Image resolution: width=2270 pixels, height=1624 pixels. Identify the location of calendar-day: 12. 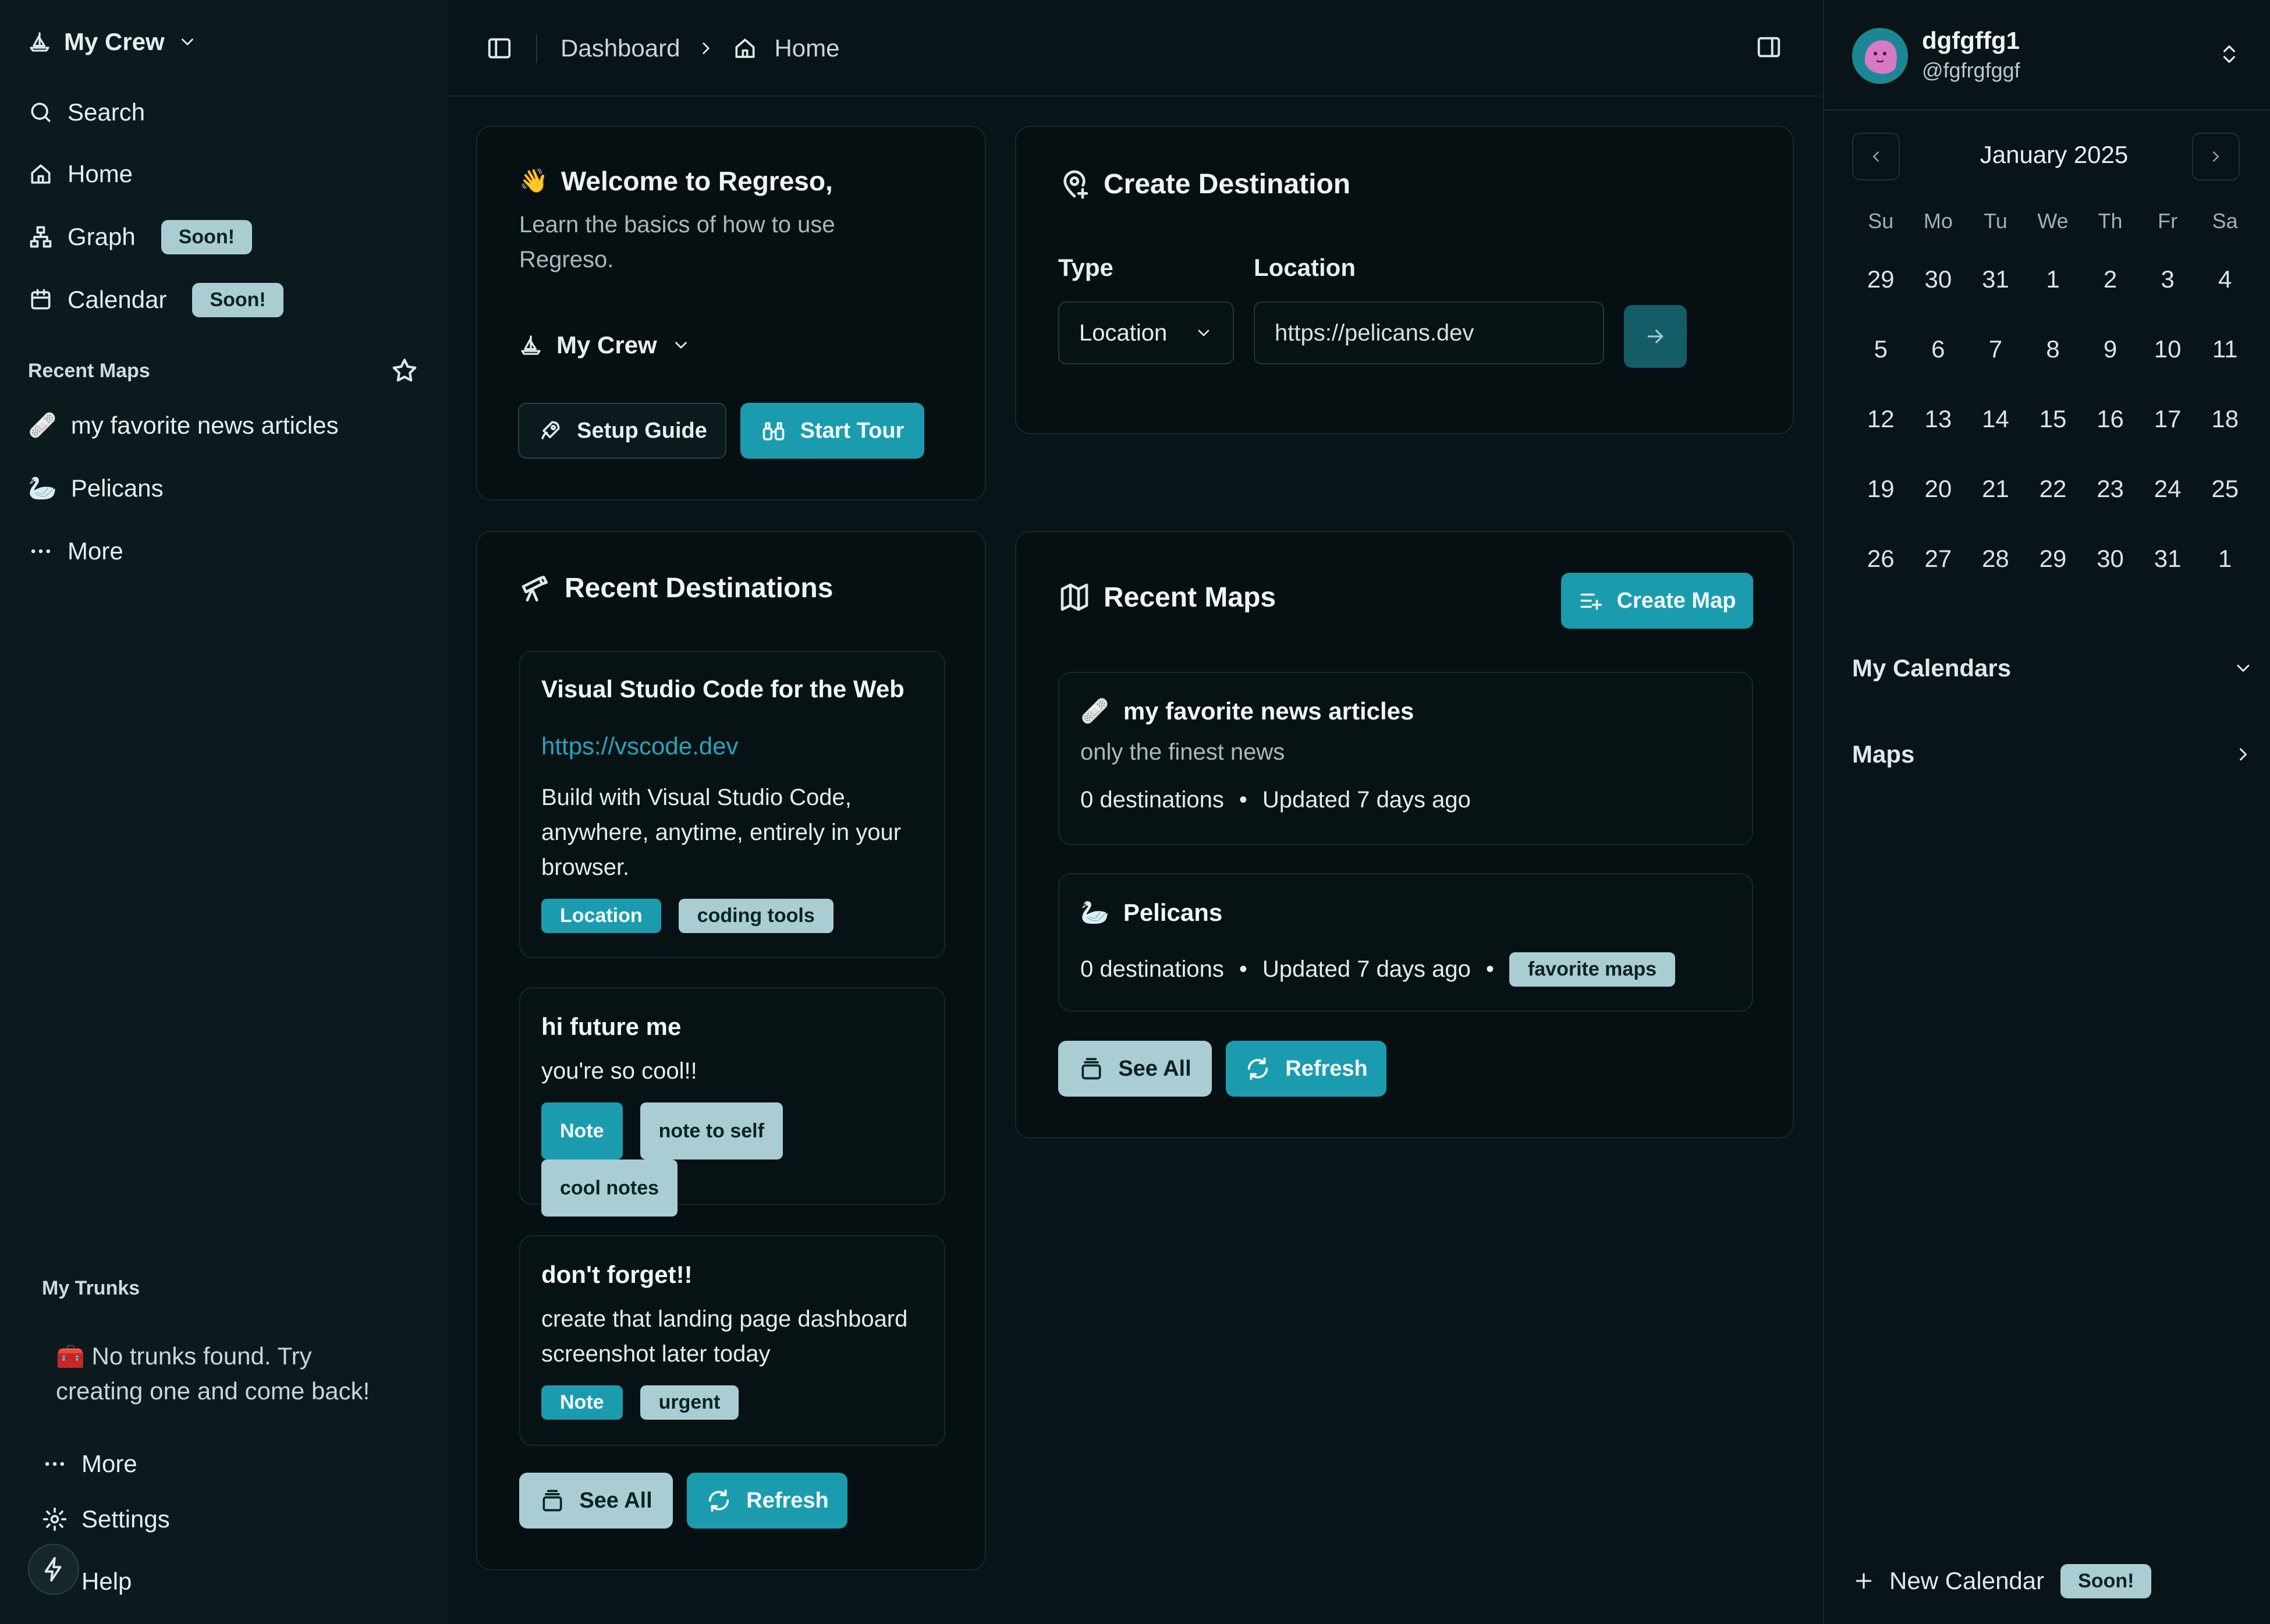
(1881, 419).